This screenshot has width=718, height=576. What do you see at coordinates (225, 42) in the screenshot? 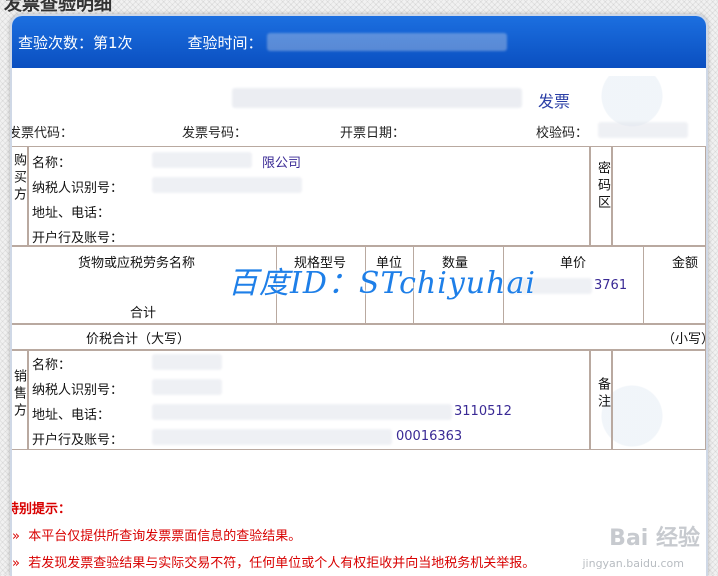
I see `check-time-label: 查验时间：` at bounding box center [225, 42].